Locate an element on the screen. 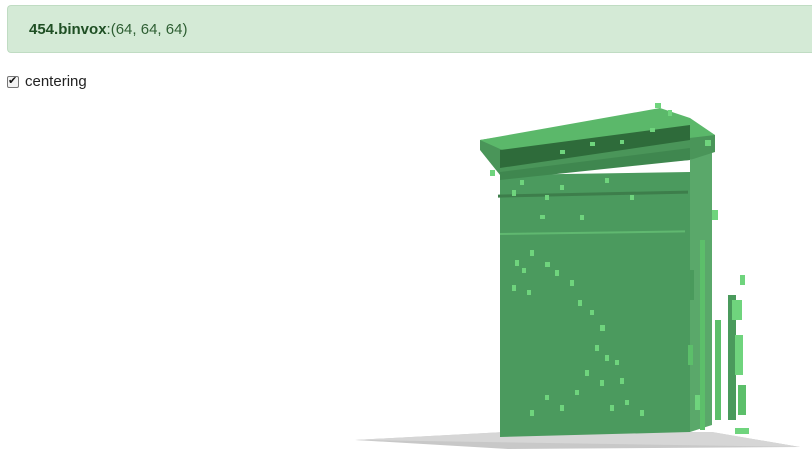  voxel-dimensions: (64, 64, 64) is located at coordinates (149, 29).